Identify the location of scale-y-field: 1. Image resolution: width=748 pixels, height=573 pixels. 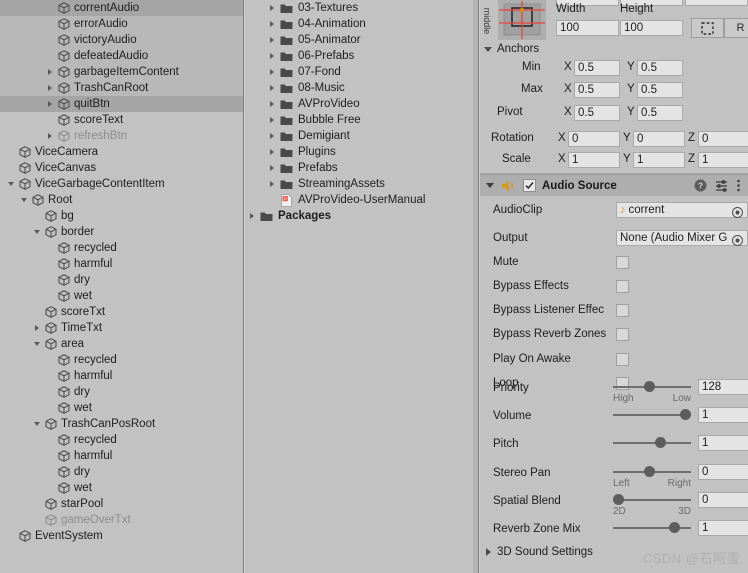
(659, 160).